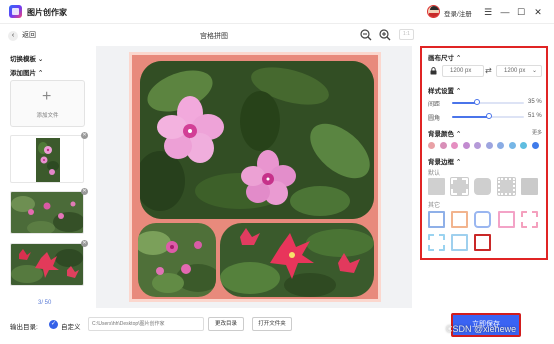 The height and width of the screenshot is (344, 554). Describe the element at coordinates (23, 59) in the screenshot. I see `switch-template-label: 切换模板` at that location.